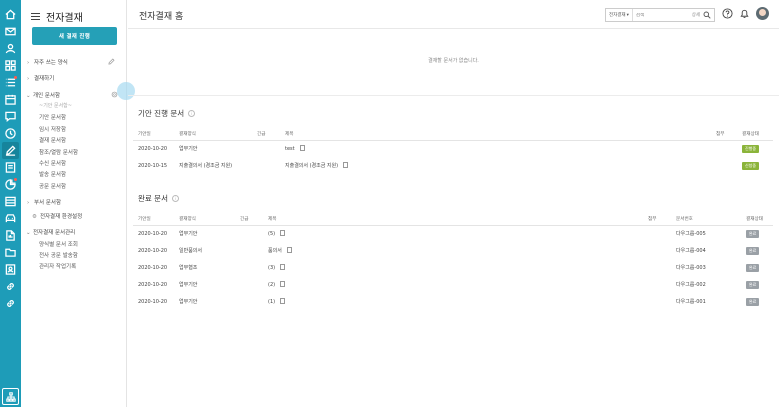  Describe the element at coordinates (50, 232) in the screenshot. I see `sidebar-item-admin: ⌄ 전자결재 문서관리` at that location.